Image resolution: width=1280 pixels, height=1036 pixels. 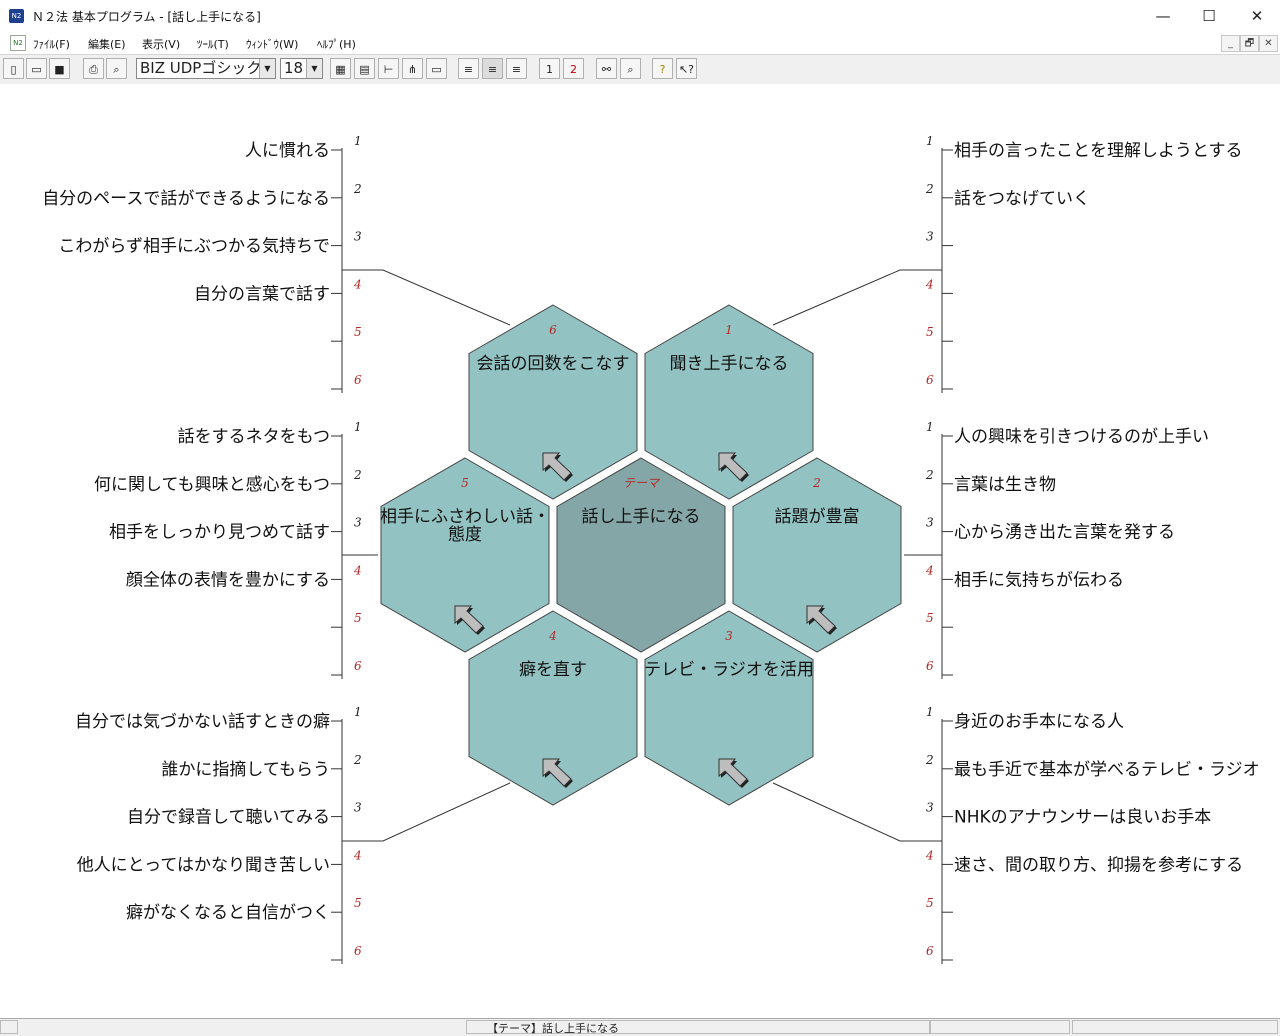 I want to click on branch-item-text: こわがらず相手にぶつかる気持ちで, so click(x=194, y=247).